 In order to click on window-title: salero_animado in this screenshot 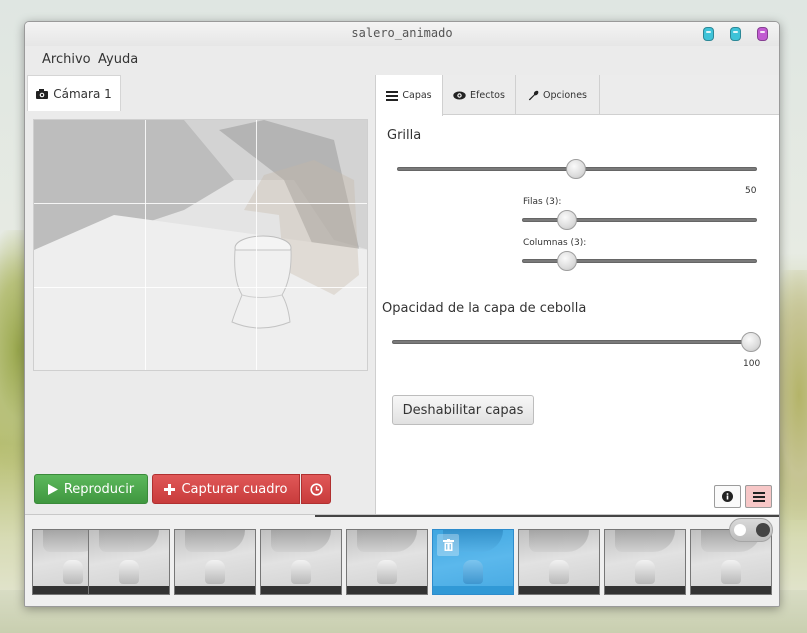, I will do `click(402, 33)`.